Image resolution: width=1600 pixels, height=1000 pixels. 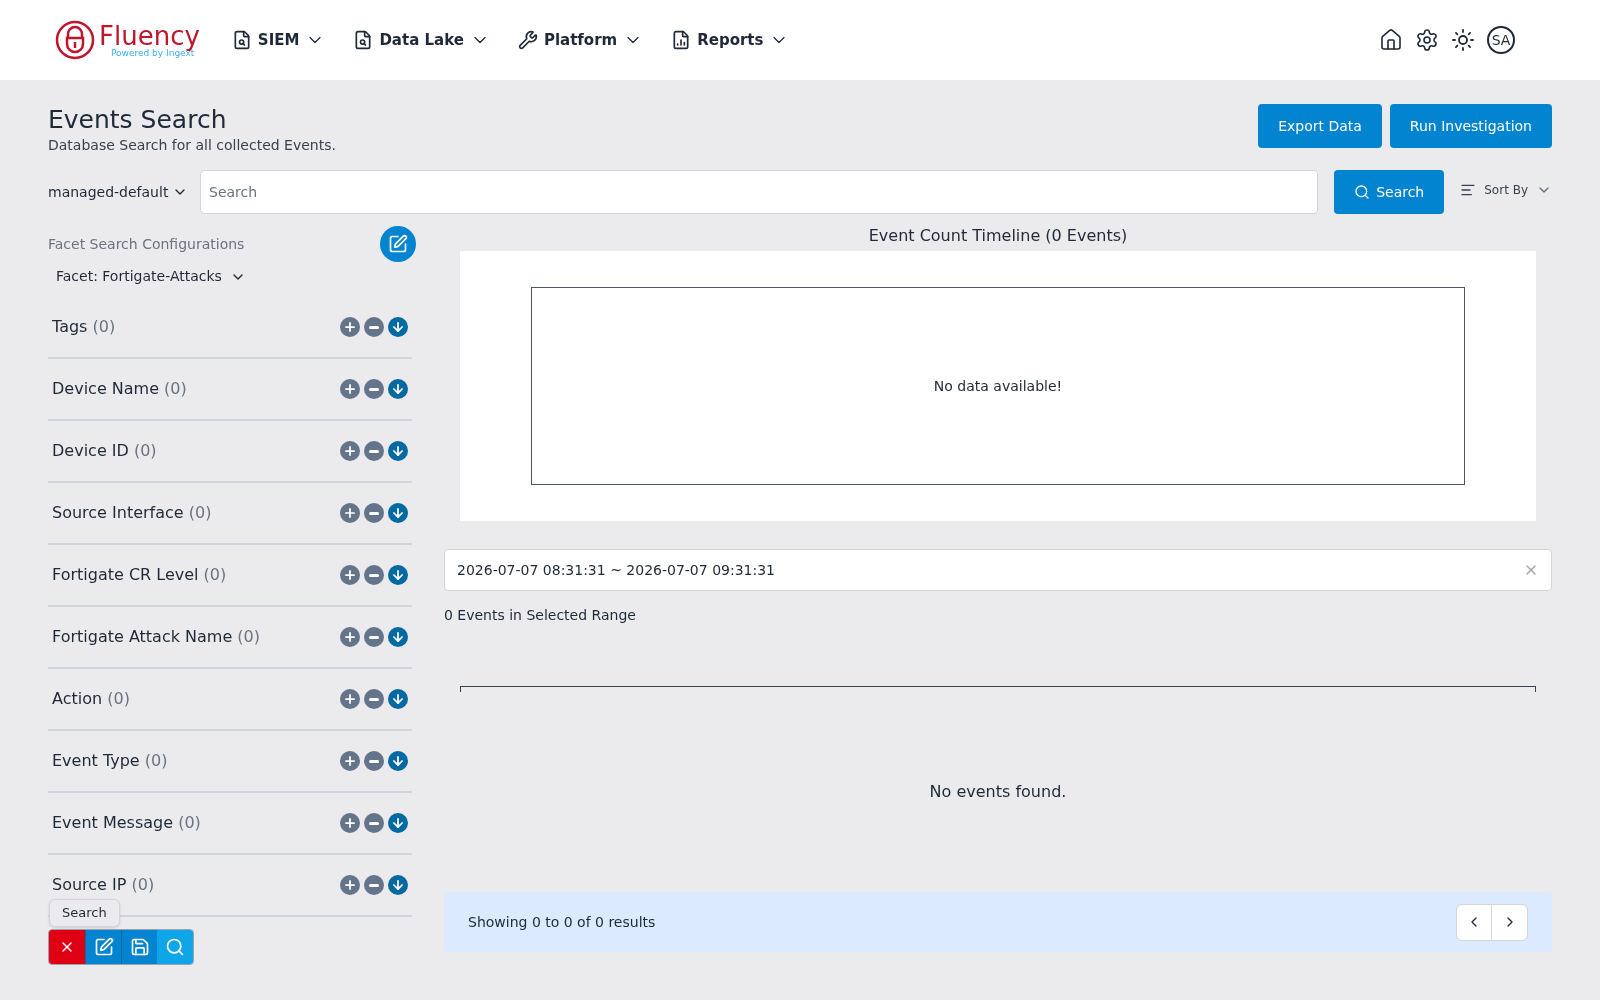 I want to click on save-button, so click(x=139, y=947).